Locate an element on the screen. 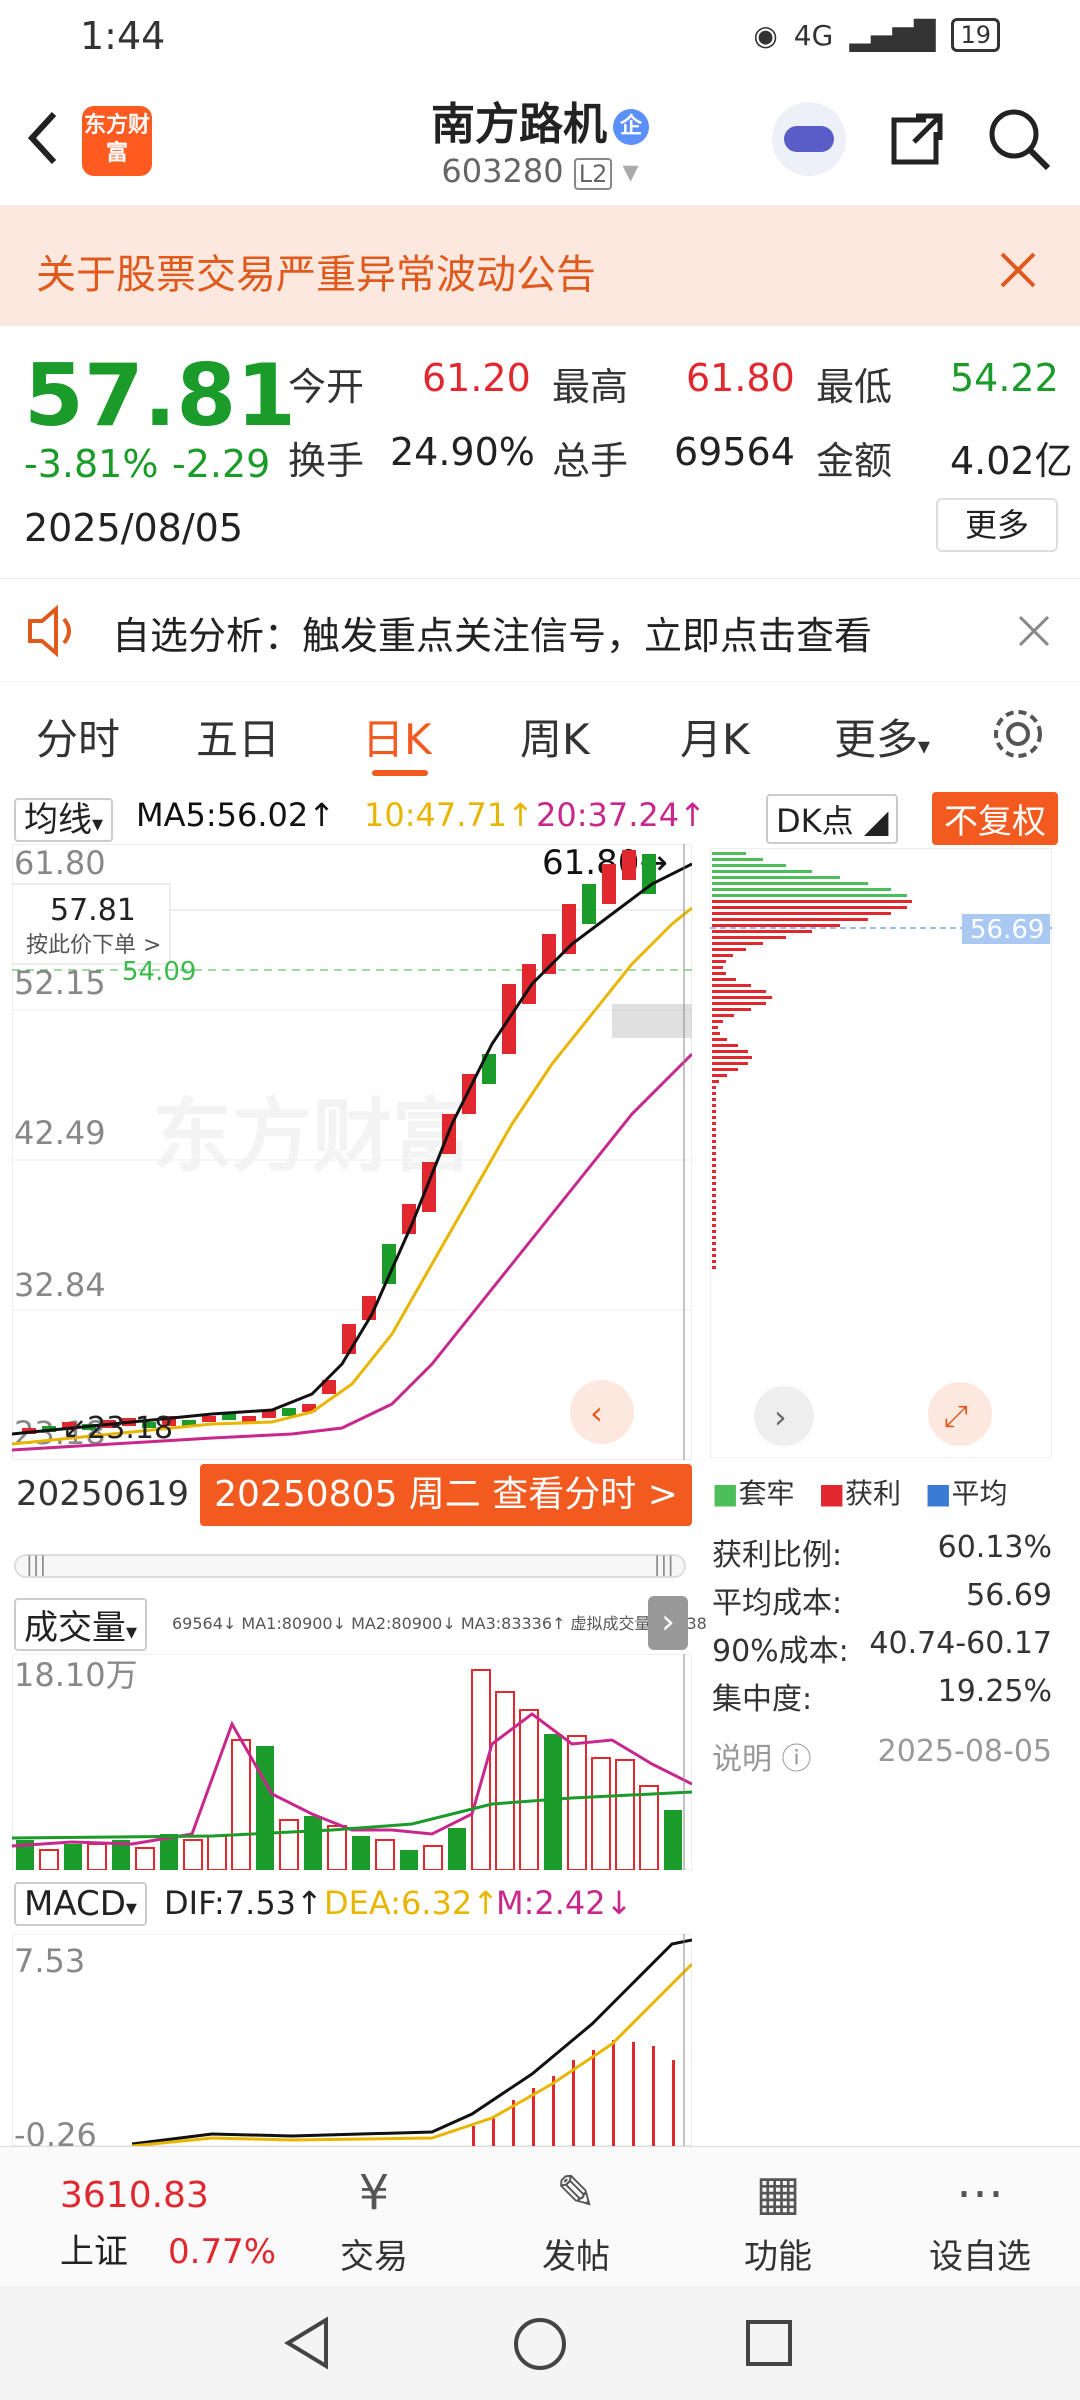 This screenshot has width=1080, height=2400. current-price: 57.81 is located at coordinates (160, 396).